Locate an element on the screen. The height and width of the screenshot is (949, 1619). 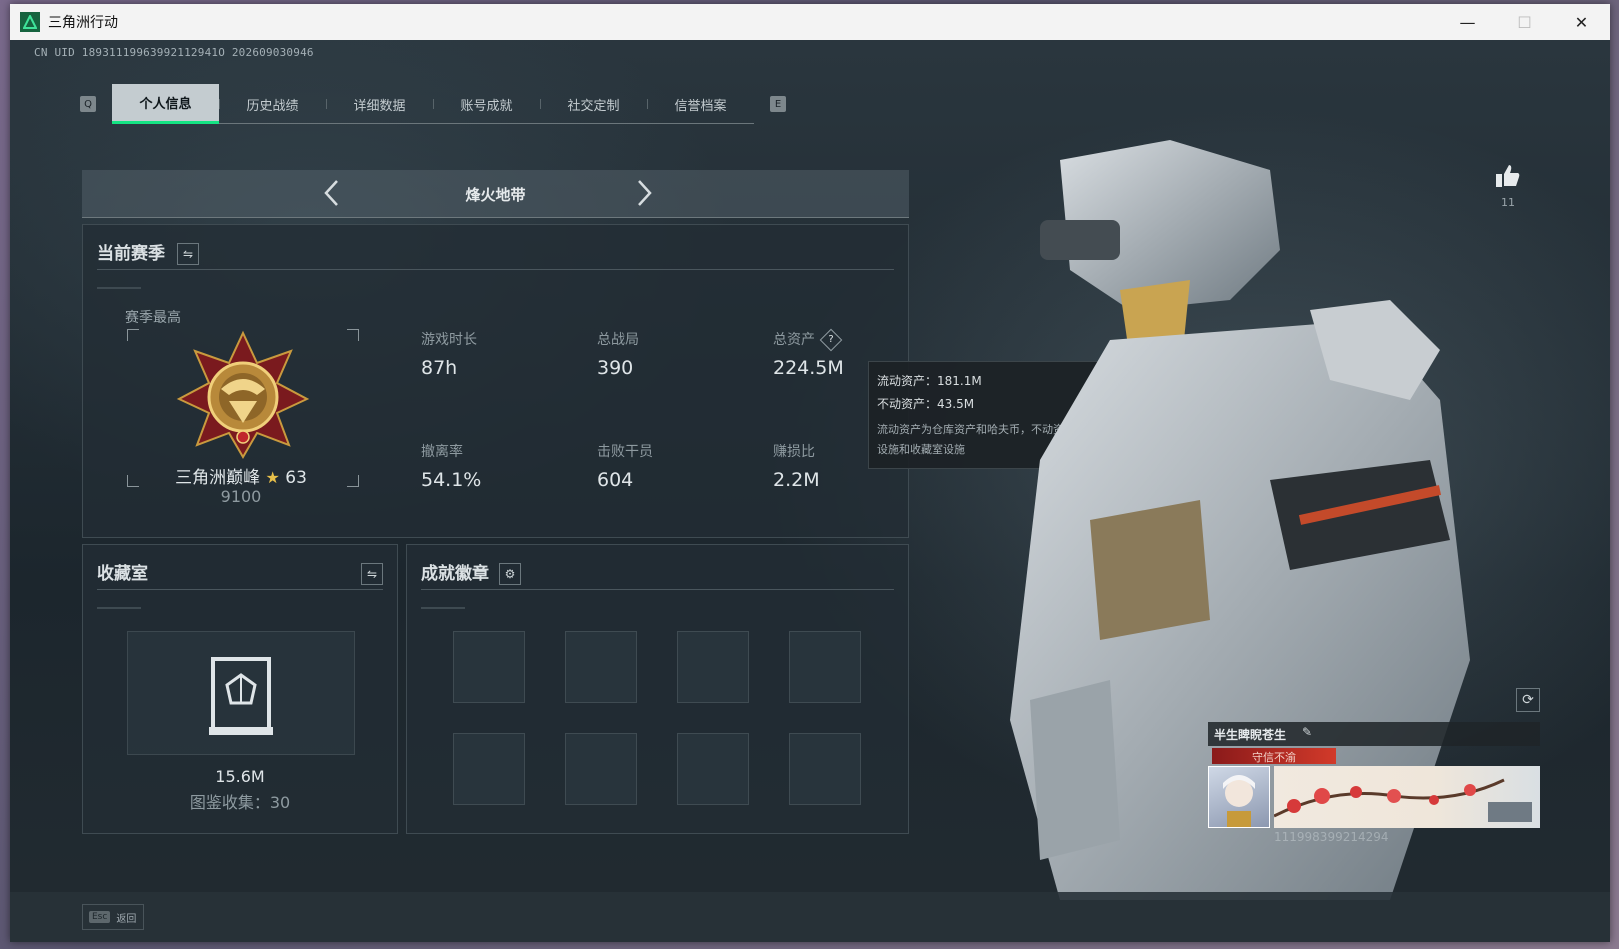
title-bar: 三角洲行动 — ☐ ✕ is located at coordinates (810, 22).